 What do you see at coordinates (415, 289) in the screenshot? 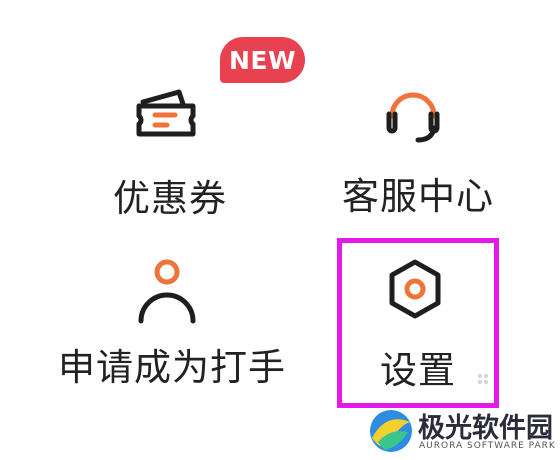
I see `settings-hexagon-icon` at bounding box center [415, 289].